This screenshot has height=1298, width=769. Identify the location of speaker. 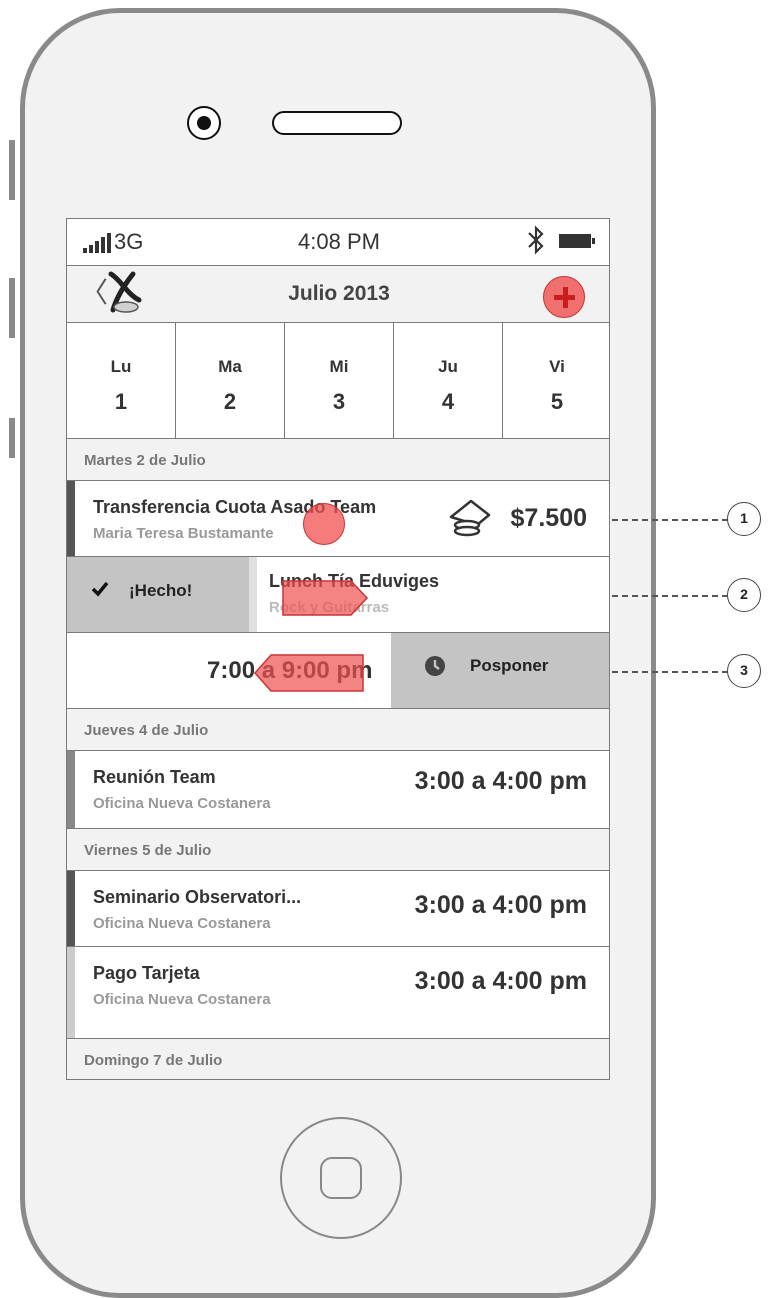
(337, 123).